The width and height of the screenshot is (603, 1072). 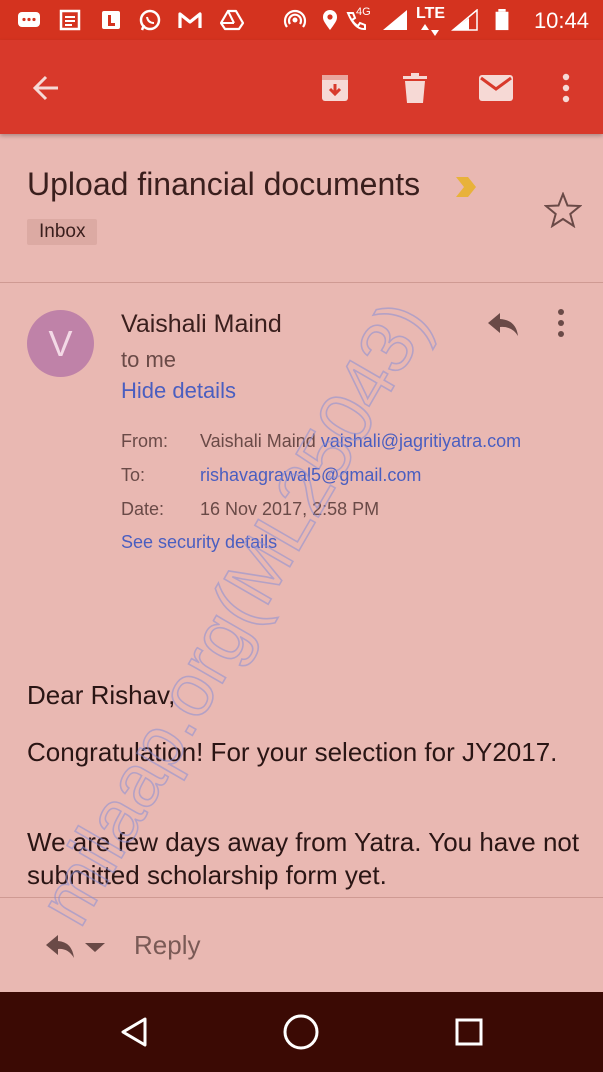 I want to click on app-bar, so click(x=301, y=87).